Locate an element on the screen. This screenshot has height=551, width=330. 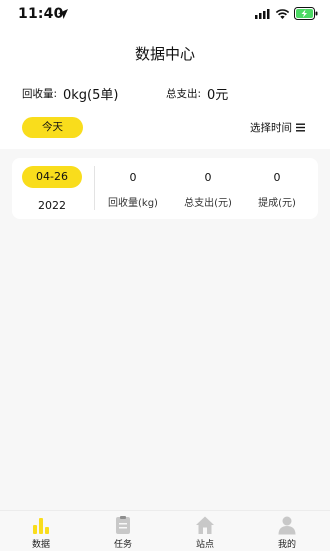
tab-mine-label: 我的 is located at coordinates (286, 545).